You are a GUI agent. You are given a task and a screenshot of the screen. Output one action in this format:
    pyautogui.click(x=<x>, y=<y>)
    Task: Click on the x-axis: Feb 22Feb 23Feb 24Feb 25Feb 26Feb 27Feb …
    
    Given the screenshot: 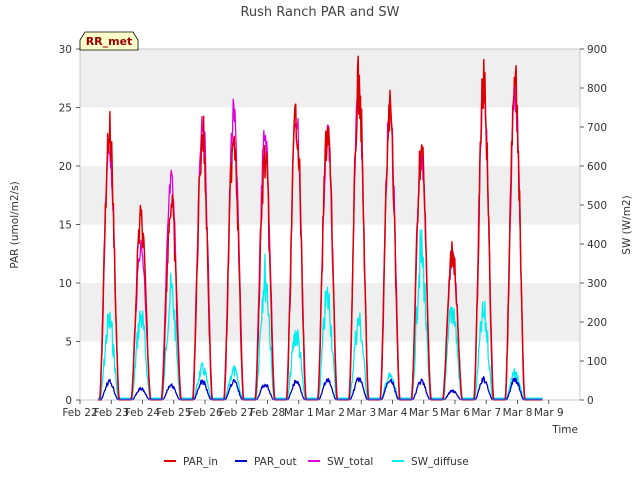 What is the action you would take?
    pyautogui.click(x=313, y=409)
    